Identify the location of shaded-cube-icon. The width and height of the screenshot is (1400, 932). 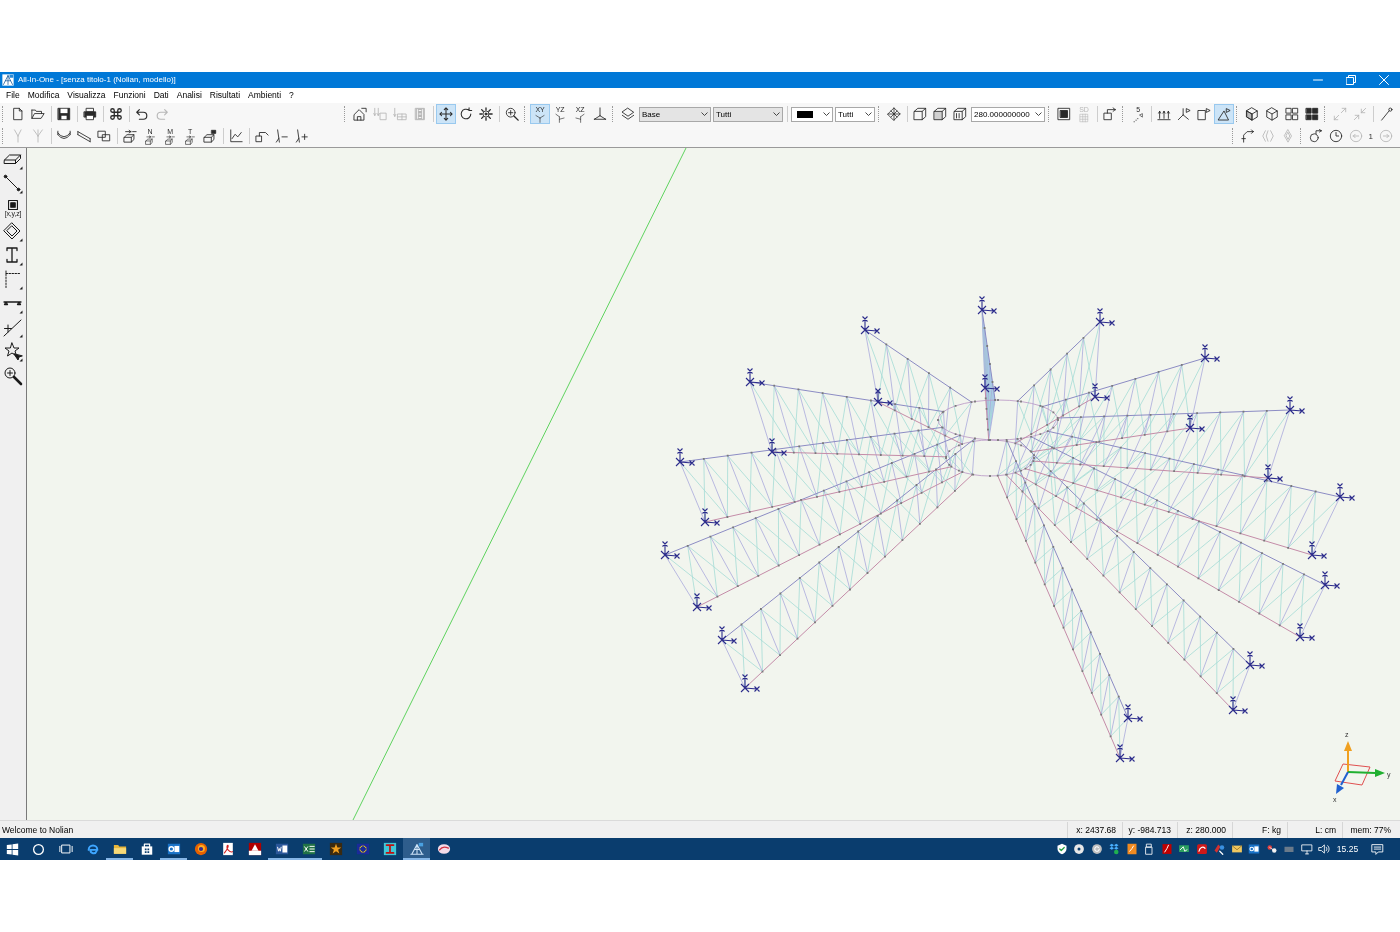
(1252, 114).